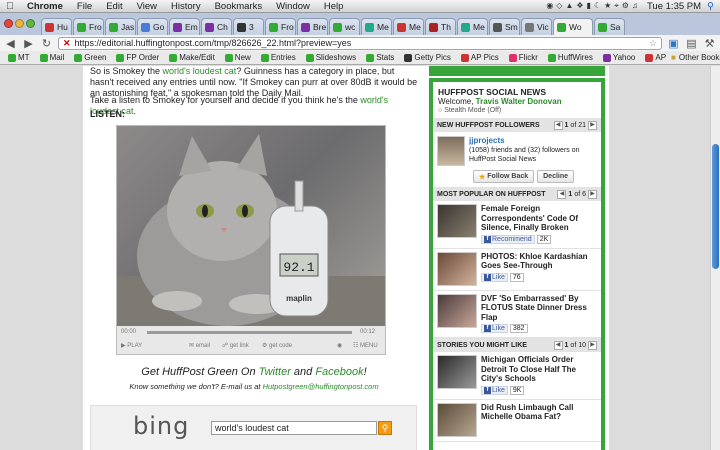  What do you see at coordinates (147, 6) in the screenshot?
I see `menu-view: View` at bounding box center [147, 6].